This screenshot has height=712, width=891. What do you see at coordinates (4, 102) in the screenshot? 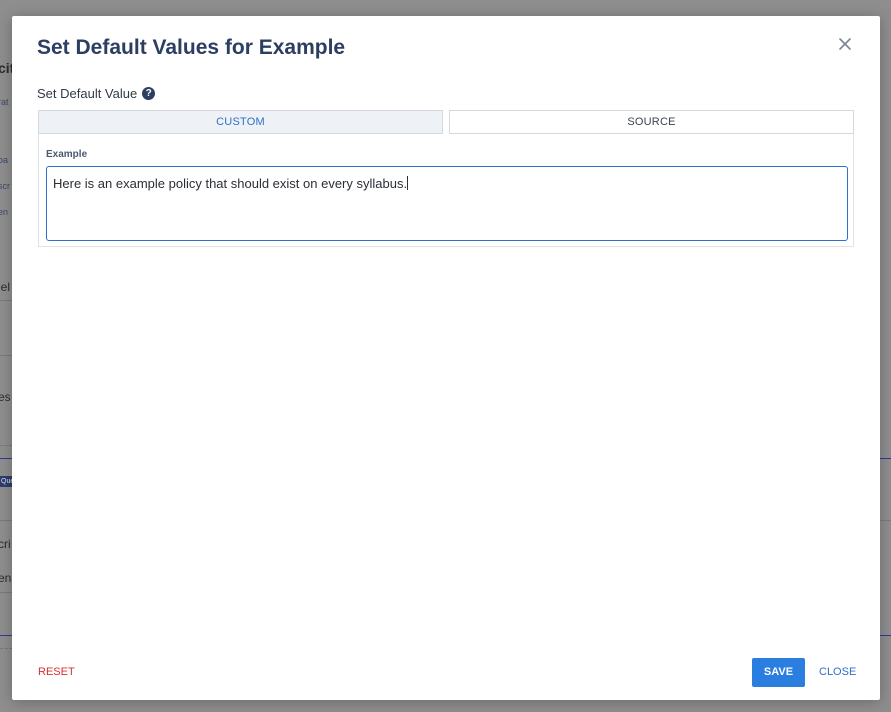
I see `background-fragment: rat` at bounding box center [4, 102].